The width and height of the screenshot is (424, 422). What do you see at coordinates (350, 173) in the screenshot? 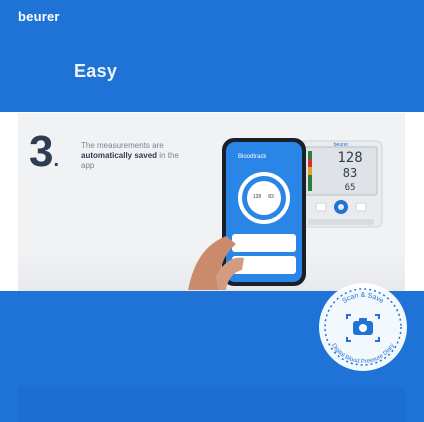
I see `diastolic-reading: 83` at bounding box center [350, 173].